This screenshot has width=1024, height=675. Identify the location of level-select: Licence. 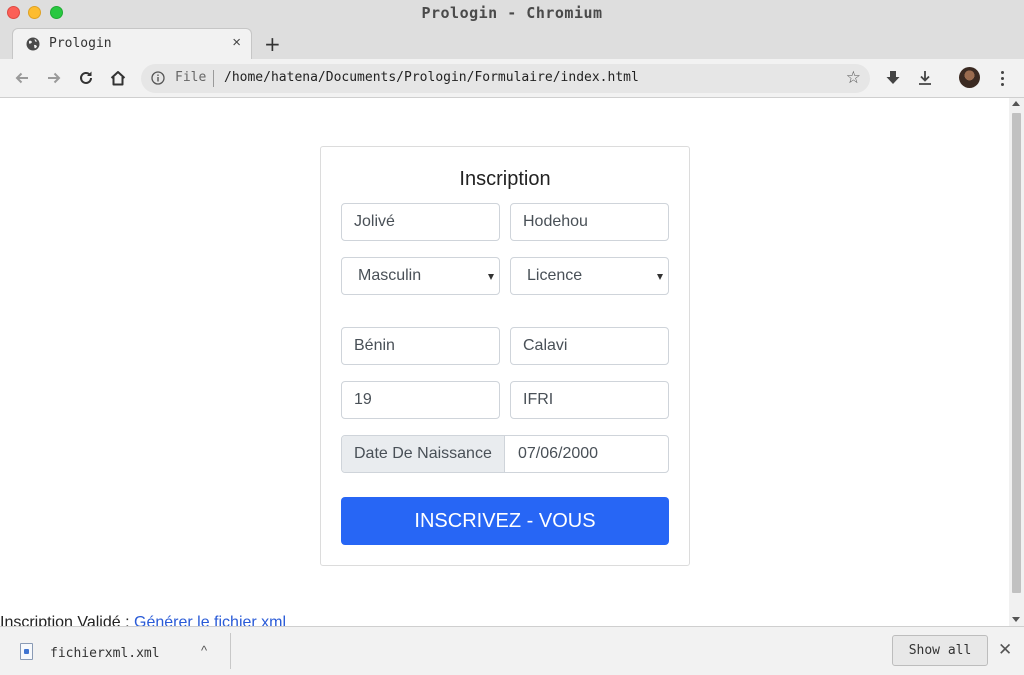
(589, 276).